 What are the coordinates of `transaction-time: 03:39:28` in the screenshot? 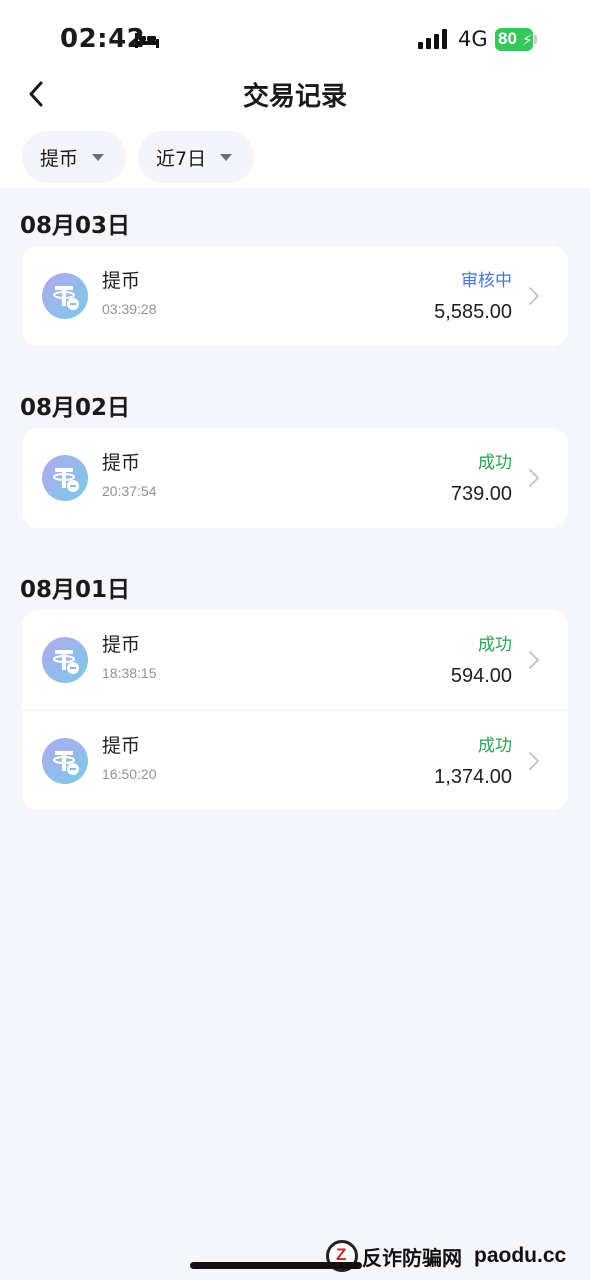 It's located at (129, 309).